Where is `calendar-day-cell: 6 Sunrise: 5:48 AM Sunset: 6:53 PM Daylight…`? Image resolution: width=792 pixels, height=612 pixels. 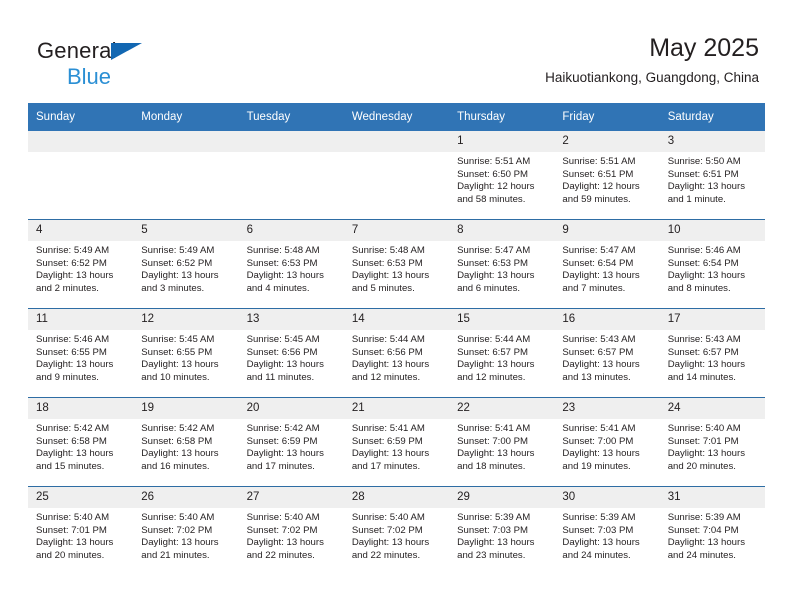
calendar-day-cell: 6 Sunrise: 5:48 AM Sunset: 6:53 PM Daylight… is located at coordinates (291, 264).